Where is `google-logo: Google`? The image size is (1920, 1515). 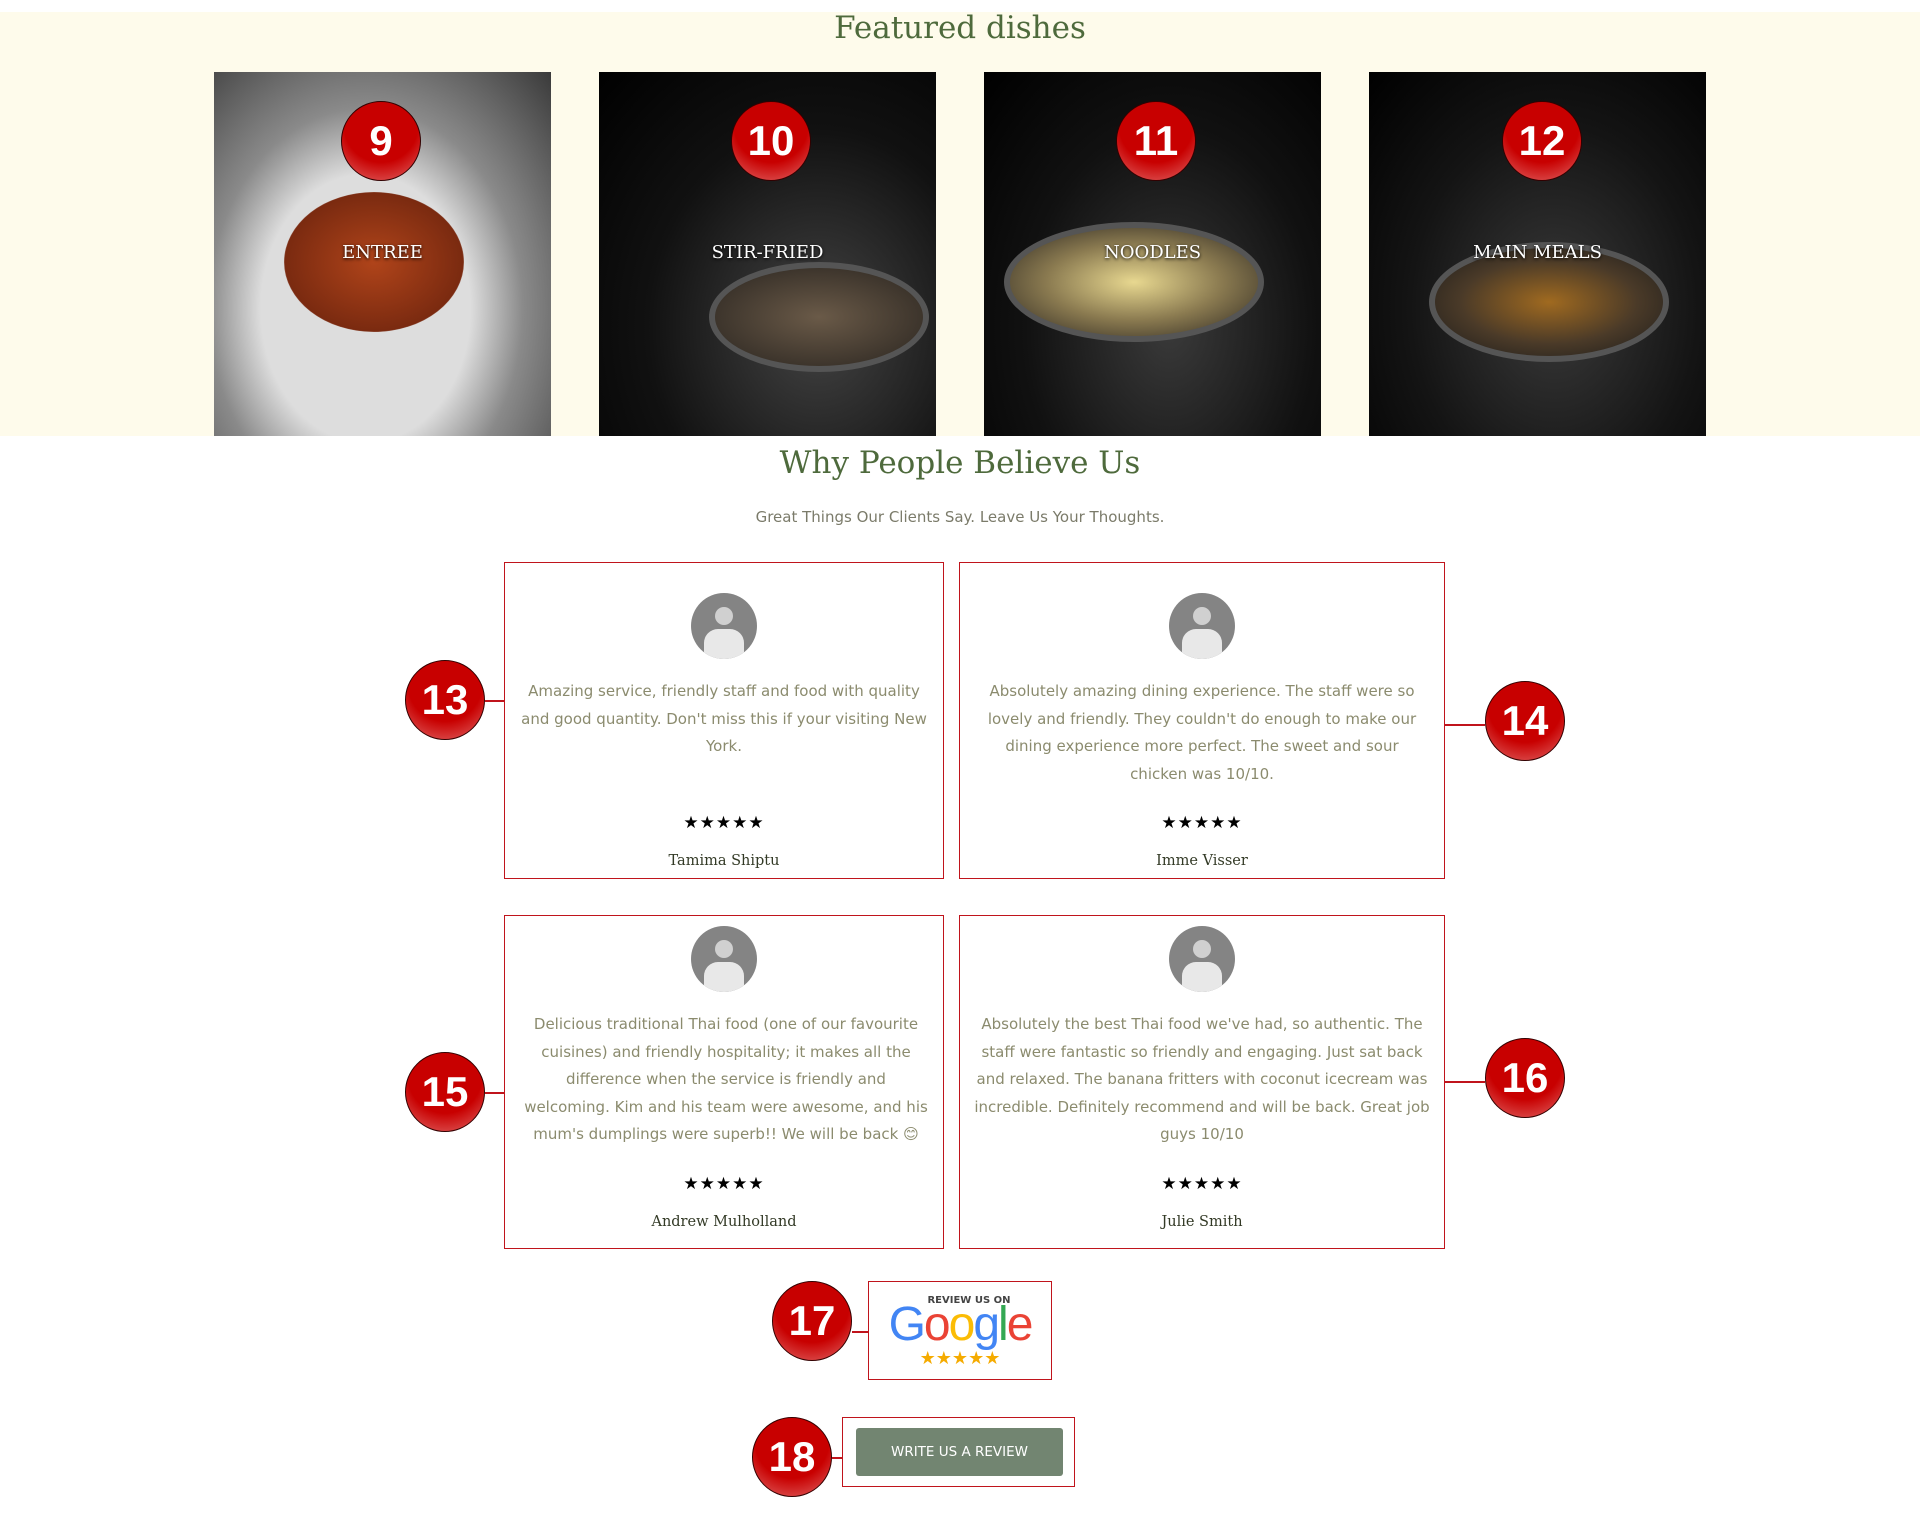 google-logo: Google is located at coordinates (961, 1324).